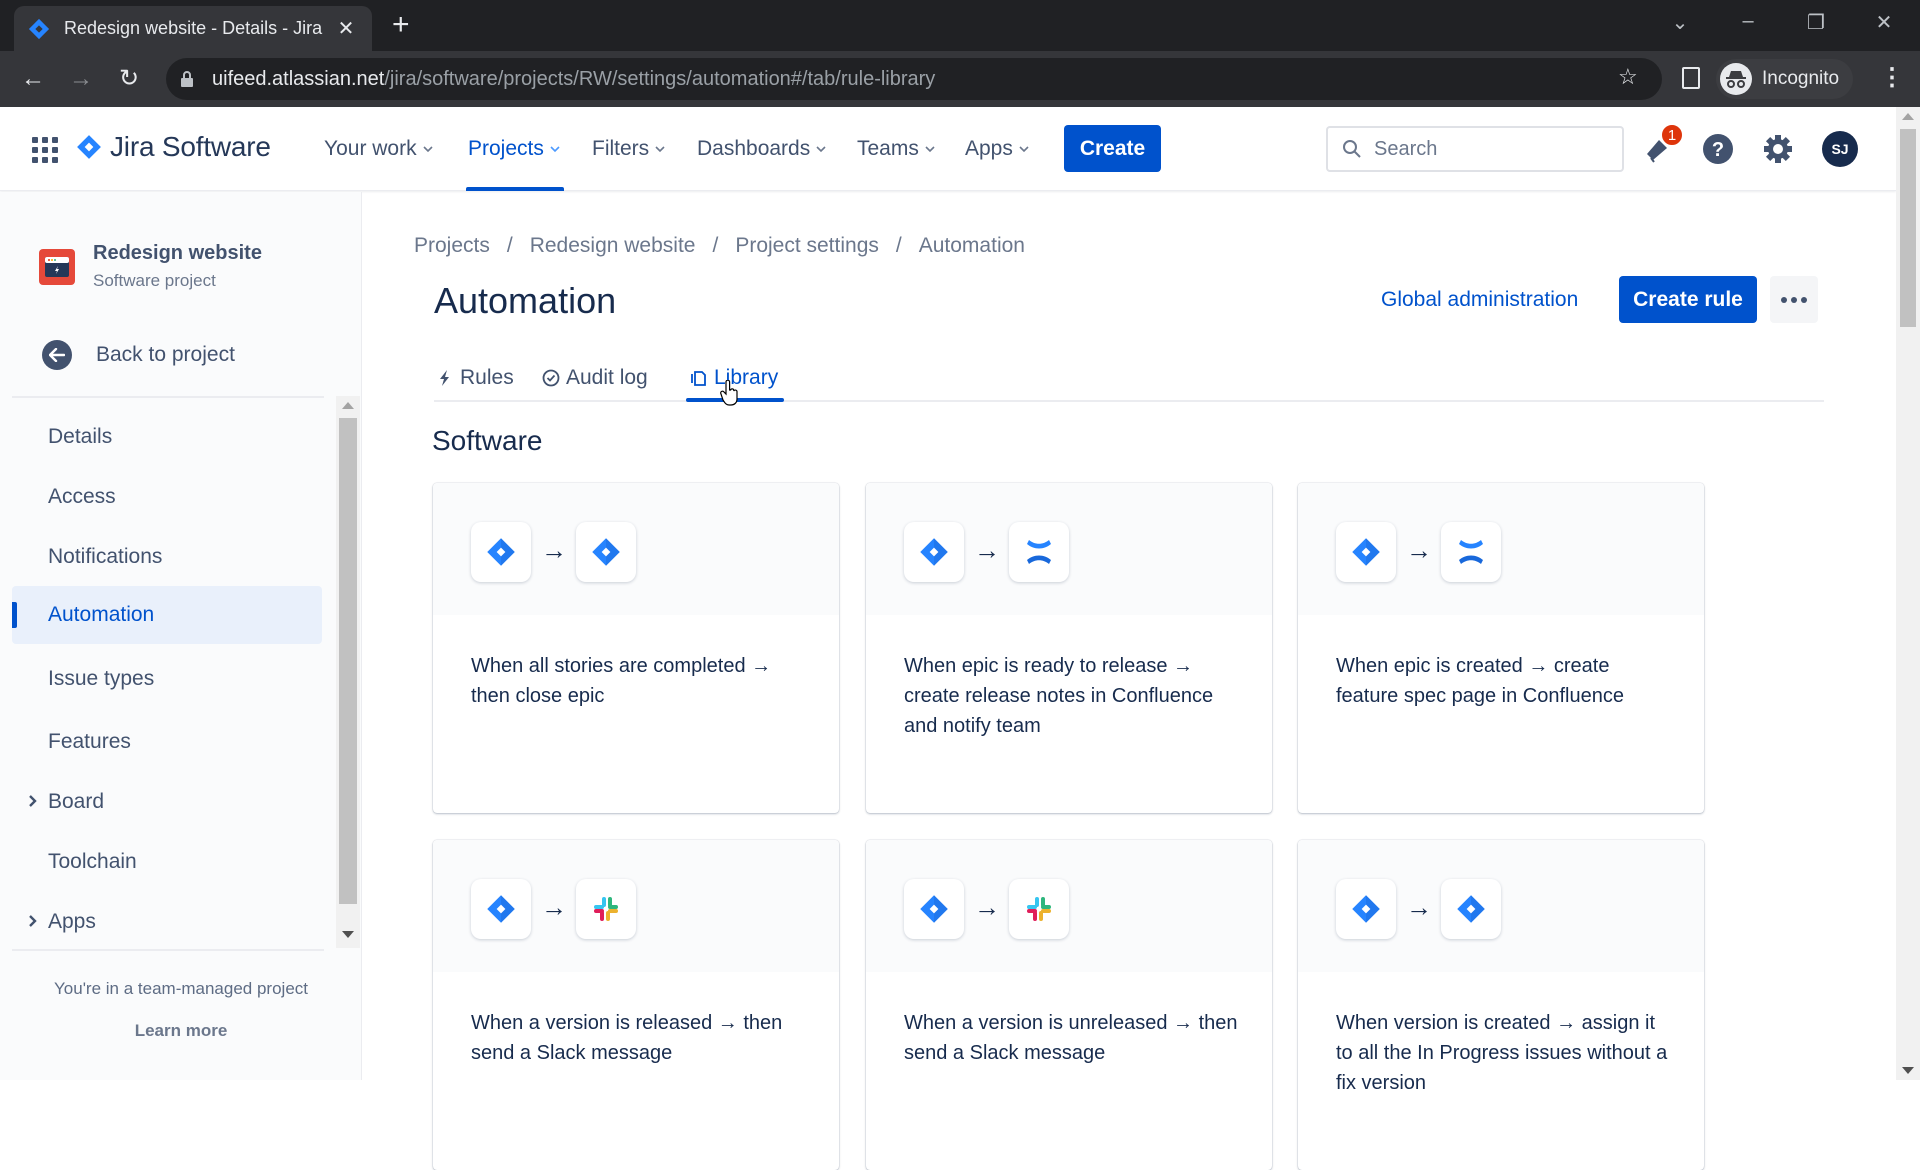 This screenshot has height=1170, width=1920. I want to click on sidebar-divider, so click(168, 950).